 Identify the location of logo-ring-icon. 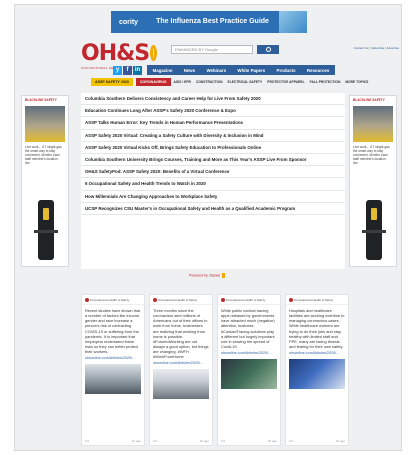
(153, 53).